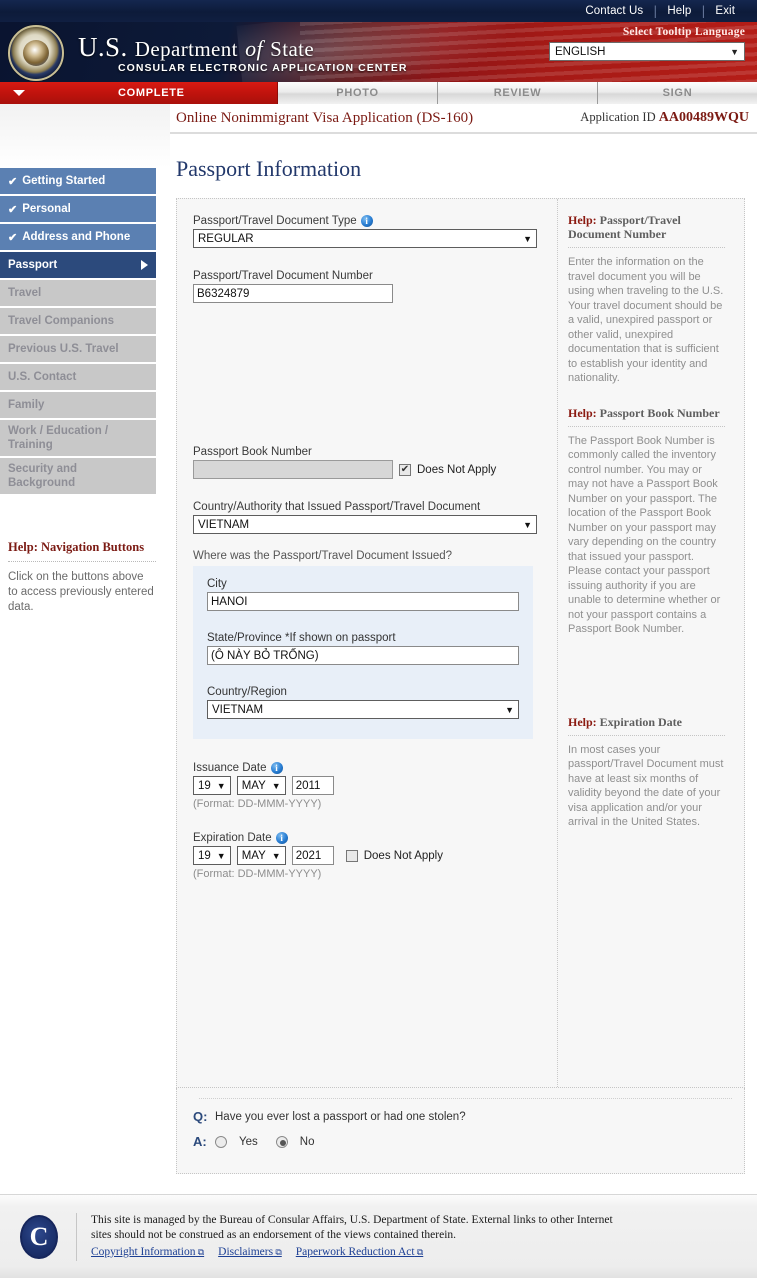 This screenshot has width=757, height=1278. I want to click on title-of: of, so click(254, 48).